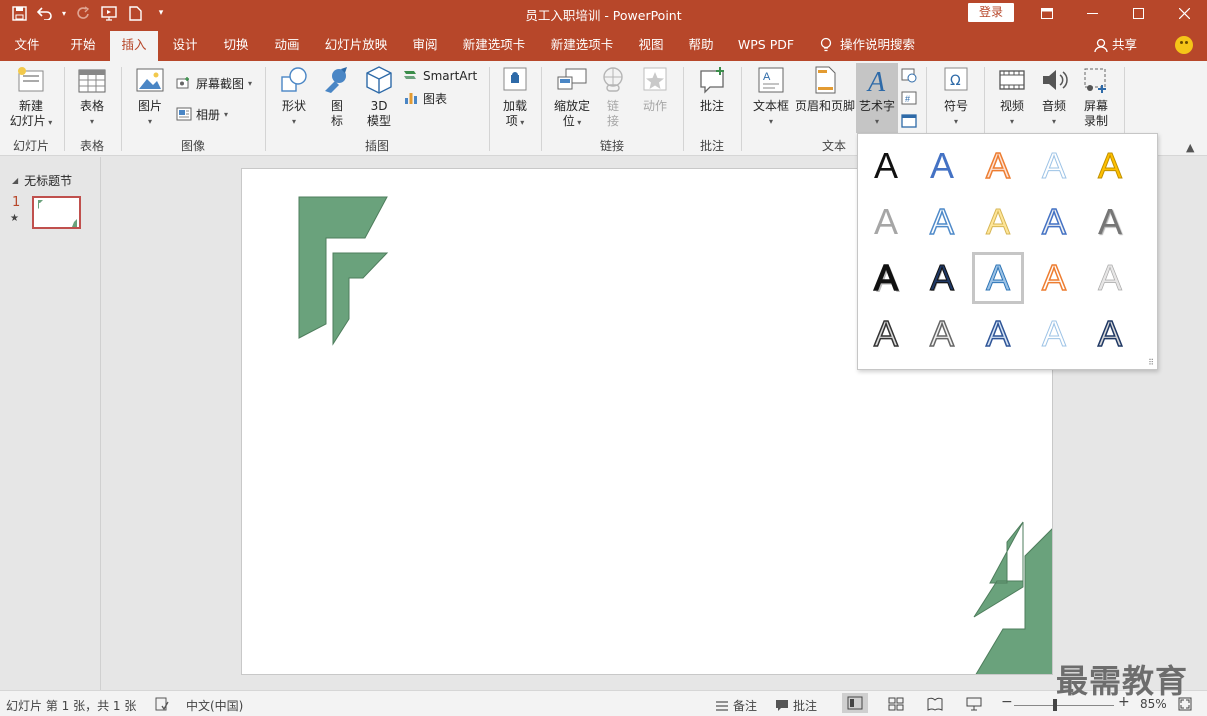 The image size is (1207, 716). I want to click on wordart-style-10: A, so click(1110, 222).